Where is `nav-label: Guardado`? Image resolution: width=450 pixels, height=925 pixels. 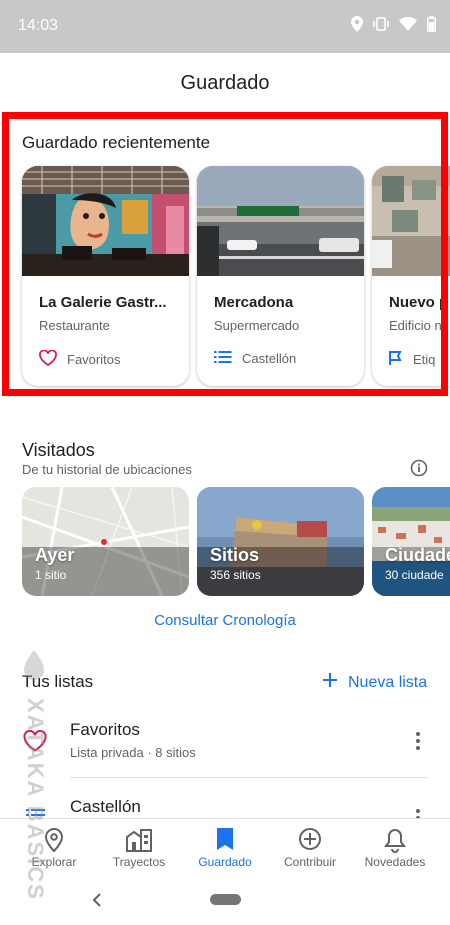
nav-label: Guardado is located at coordinates (225, 862).